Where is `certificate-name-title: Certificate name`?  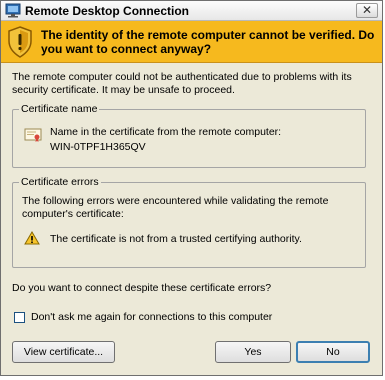 certificate-name-title: Certificate name is located at coordinates (59, 109).